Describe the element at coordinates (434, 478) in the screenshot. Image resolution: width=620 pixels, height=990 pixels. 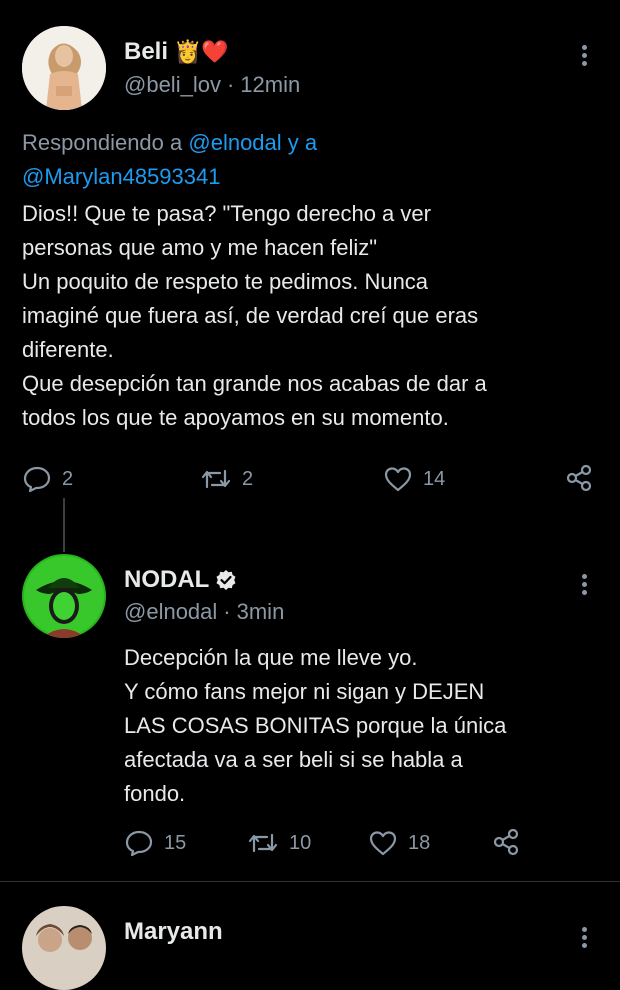
I see `like-count: 14` at that location.